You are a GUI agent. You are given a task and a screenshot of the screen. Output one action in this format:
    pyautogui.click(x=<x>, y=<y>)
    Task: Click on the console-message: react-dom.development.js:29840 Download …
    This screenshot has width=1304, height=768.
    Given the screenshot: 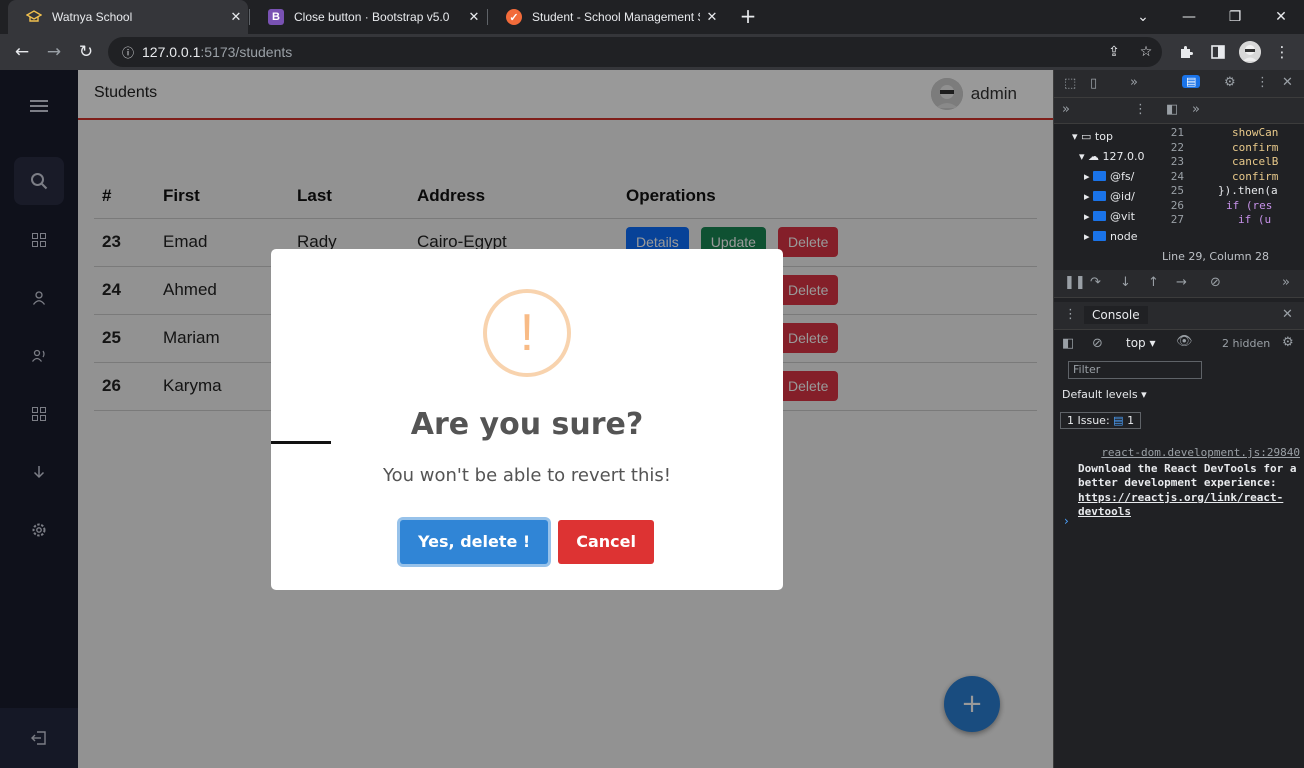 What is the action you would take?
    pyautogui.click(x=1189, y=483)
    